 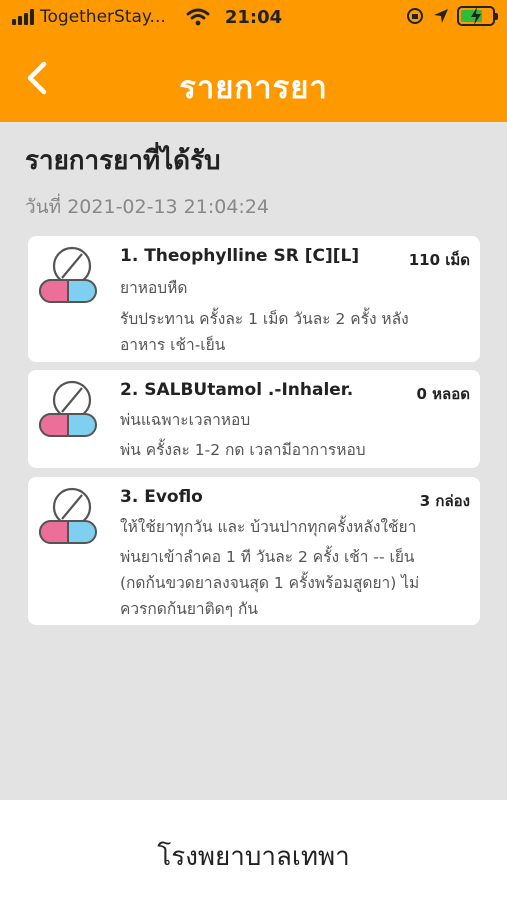 I want to click on nav-bar: รายการยา, so click(x=253, y=79).